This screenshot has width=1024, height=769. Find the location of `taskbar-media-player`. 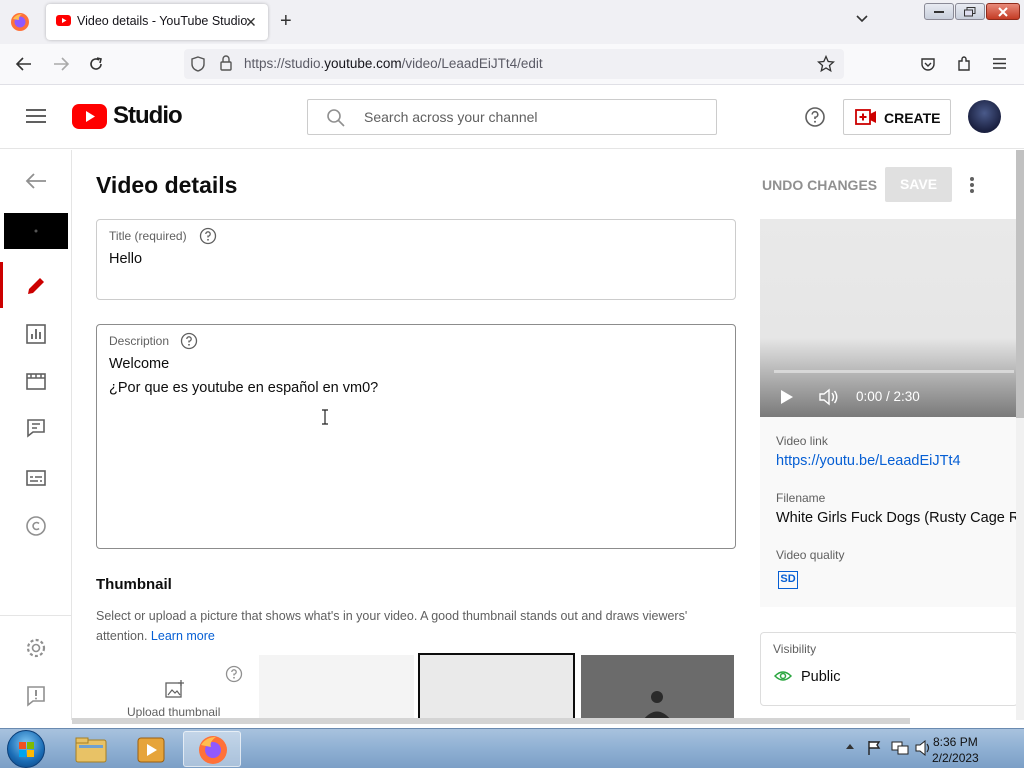

taskbar-media-player is located at coordinates (151, 749).